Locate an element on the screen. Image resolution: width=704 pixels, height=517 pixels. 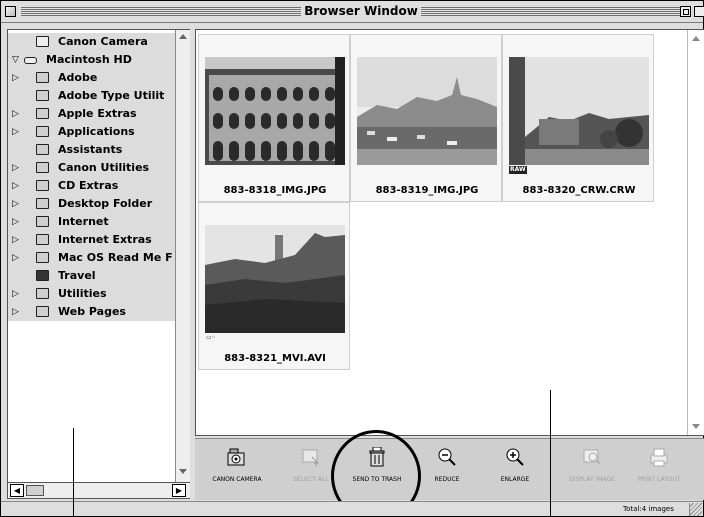
folder-tree-item: Canon Camera is located at coordinates (92, 42).